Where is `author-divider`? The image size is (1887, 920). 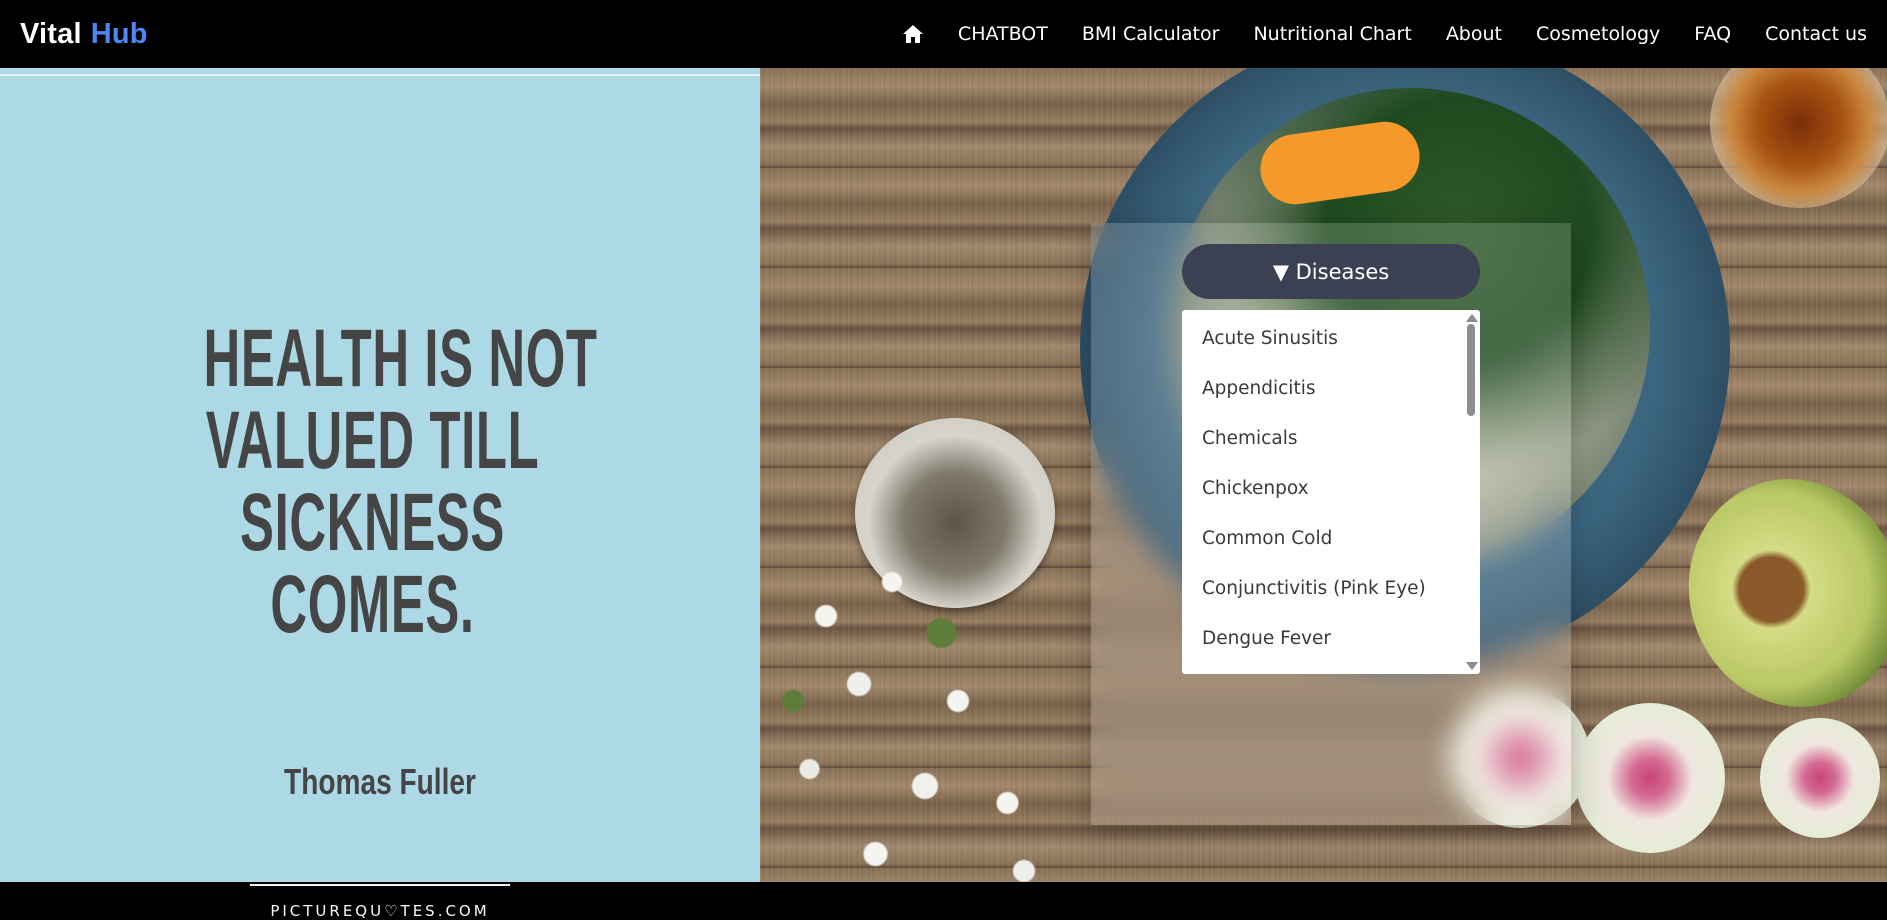
author-divider is located at coordinates (380, 885).